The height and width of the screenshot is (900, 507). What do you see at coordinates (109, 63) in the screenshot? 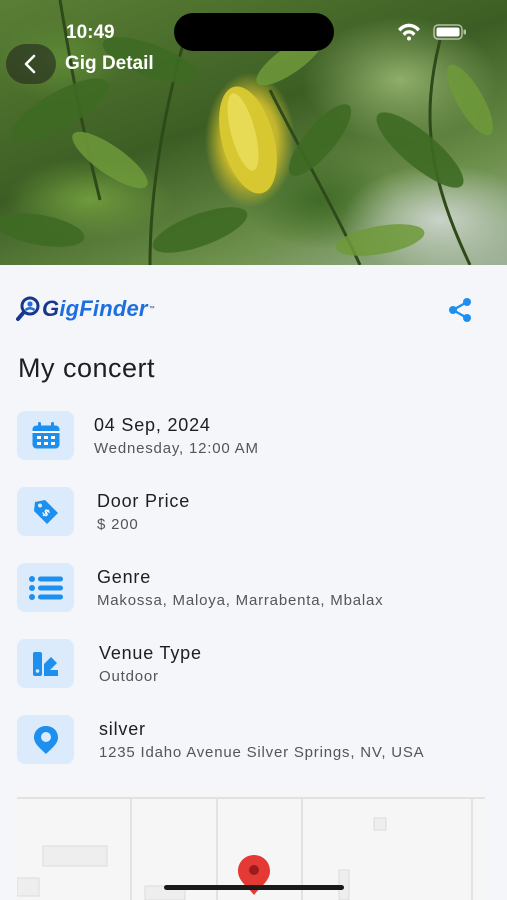
I see `nav-title: Gig Detail` at bounding box center [109, 63].